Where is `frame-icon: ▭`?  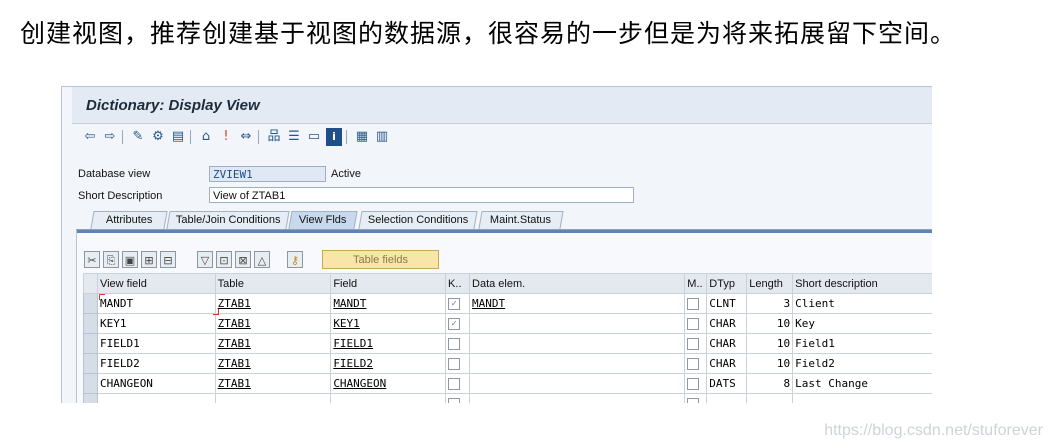 frame-icon: ▭ is located at coordinates (314, 137).